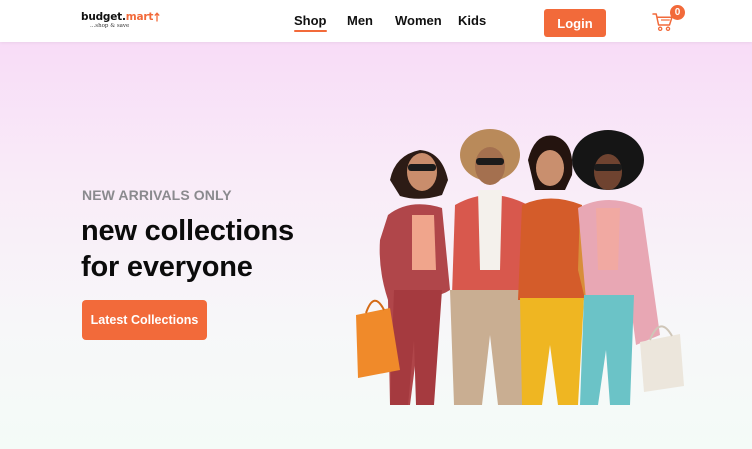 This screenshot has width=752, height=449. I want to click on logo-text-accent: mart, so click(139, 17).